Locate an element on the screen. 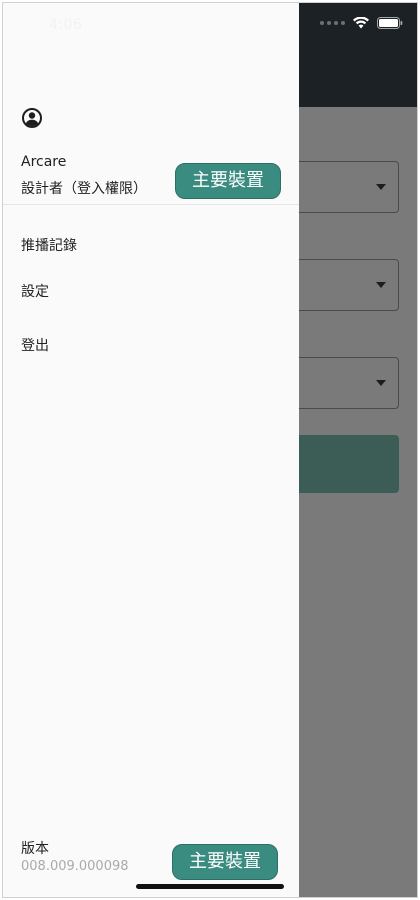 Image resolution: width=420 pixels, height=900 pixels. user-name: Arcare is located at coordinates (44, 162).